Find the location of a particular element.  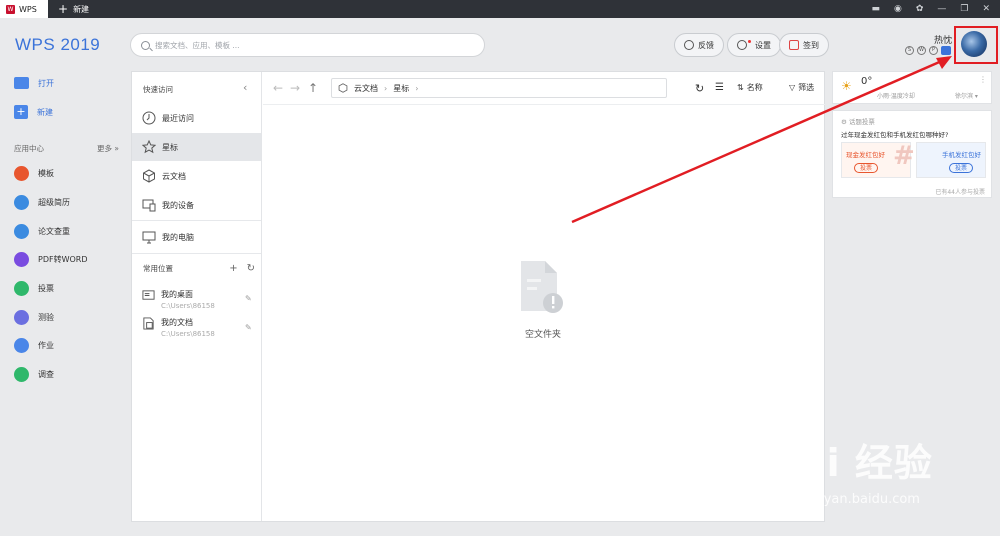

location-name: 我的桌面 is located at coordinates (177, 294).